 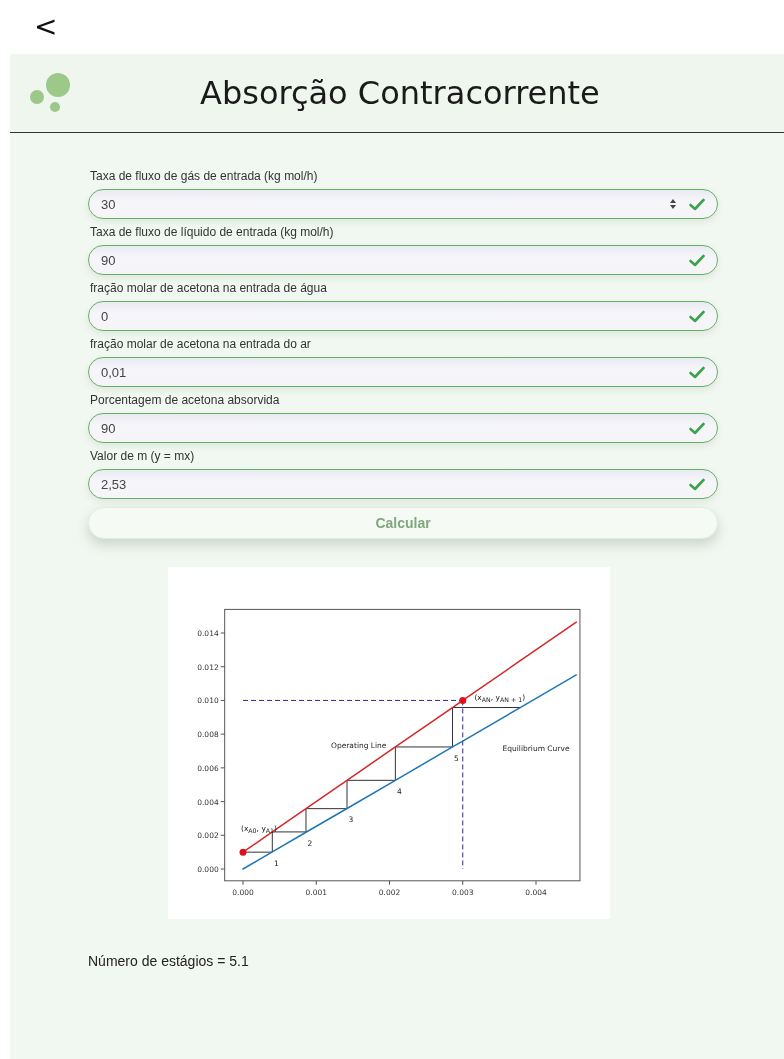 I want to click on field-label: Porcentagem de acetona absorvida, so click(x=185, y=400).